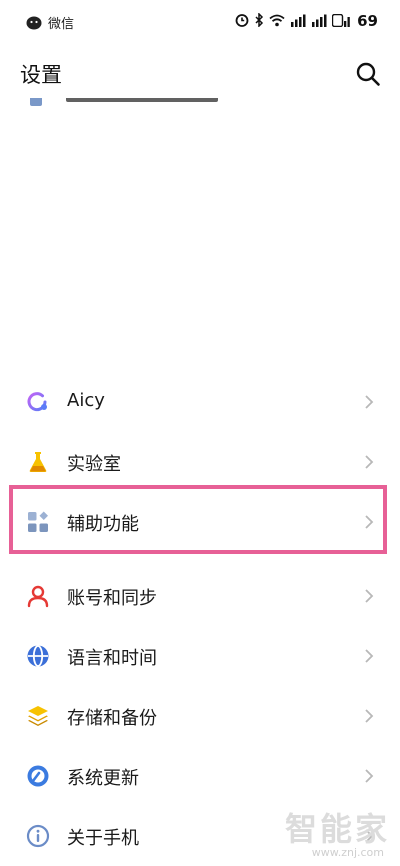 This screenshot has height=866, width=400. What do you see at coordinates (112, 718) in the screenshot?
I see `settings-item-label: 存储和备份` at bounding box center [112, 718].